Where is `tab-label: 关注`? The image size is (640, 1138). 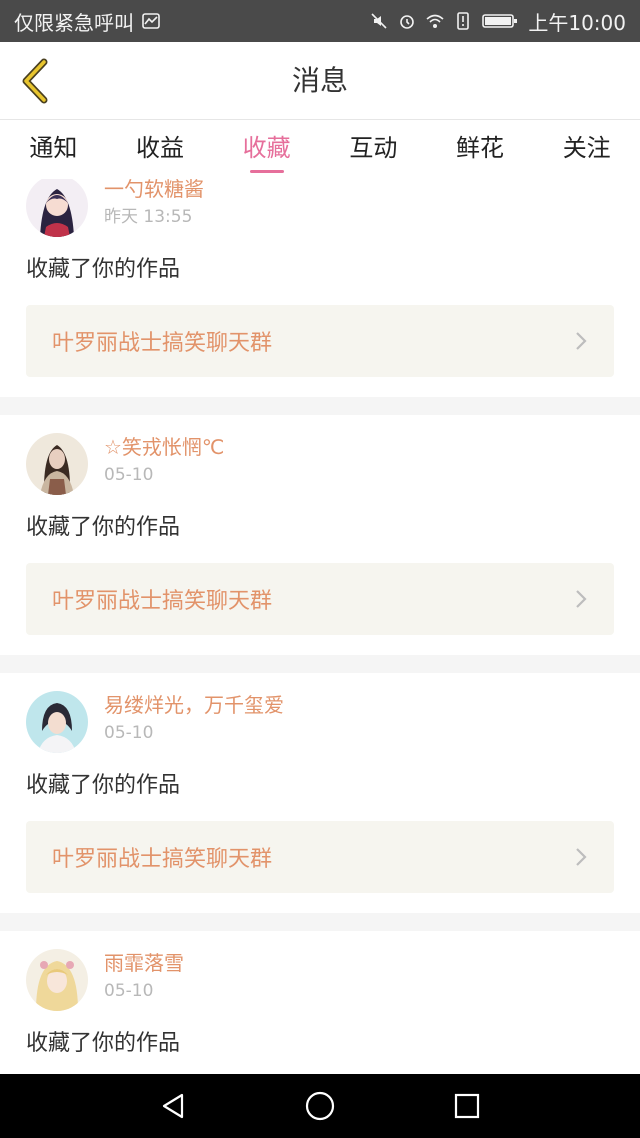 tab-label: 关注 is located at coordinates (586, 148).